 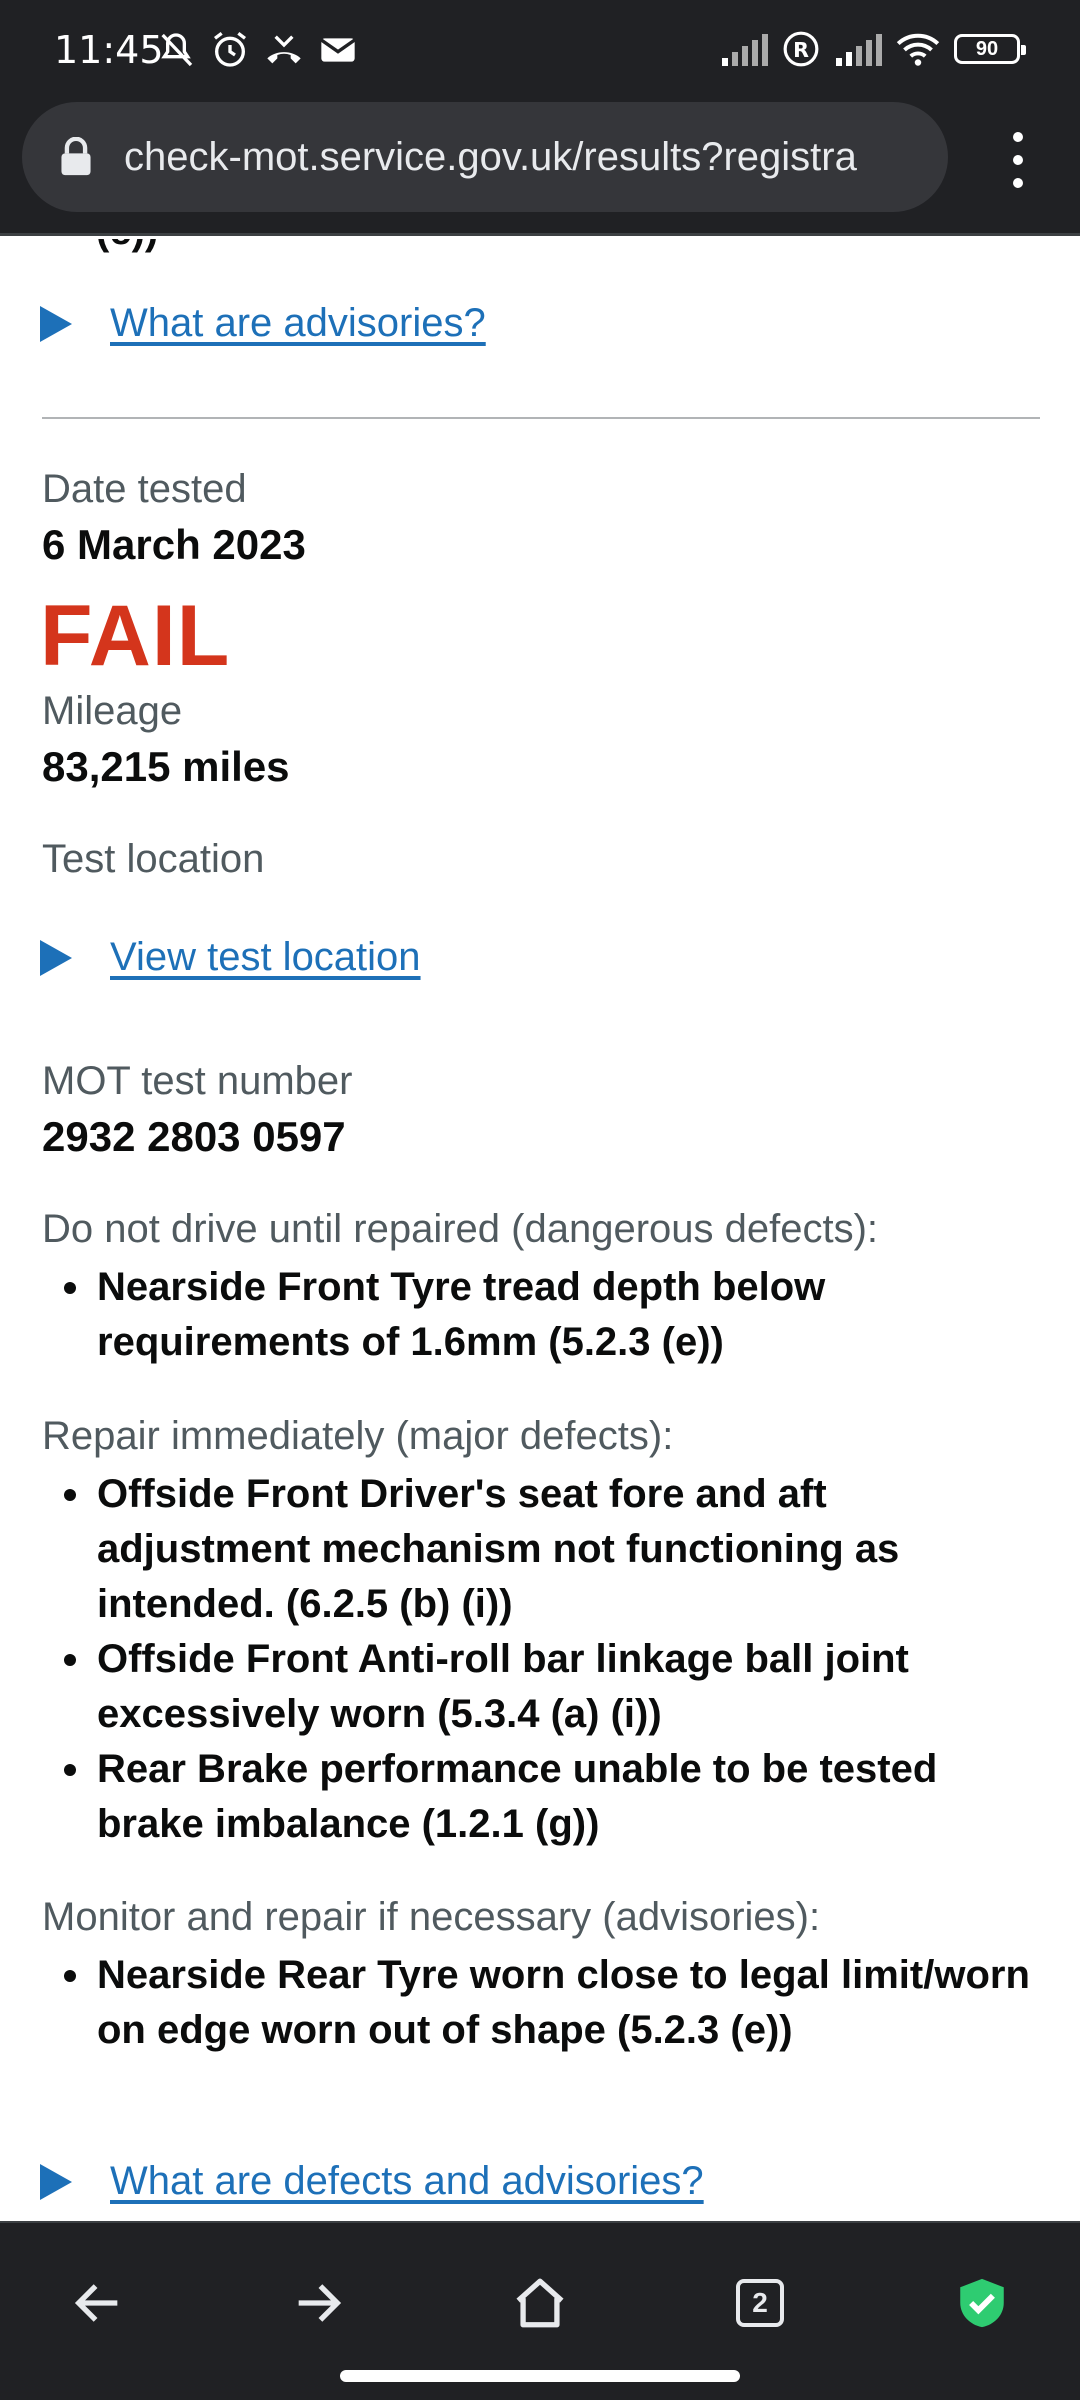 I want to click on tabs-icon: 2, so click(x=760, y=2303).